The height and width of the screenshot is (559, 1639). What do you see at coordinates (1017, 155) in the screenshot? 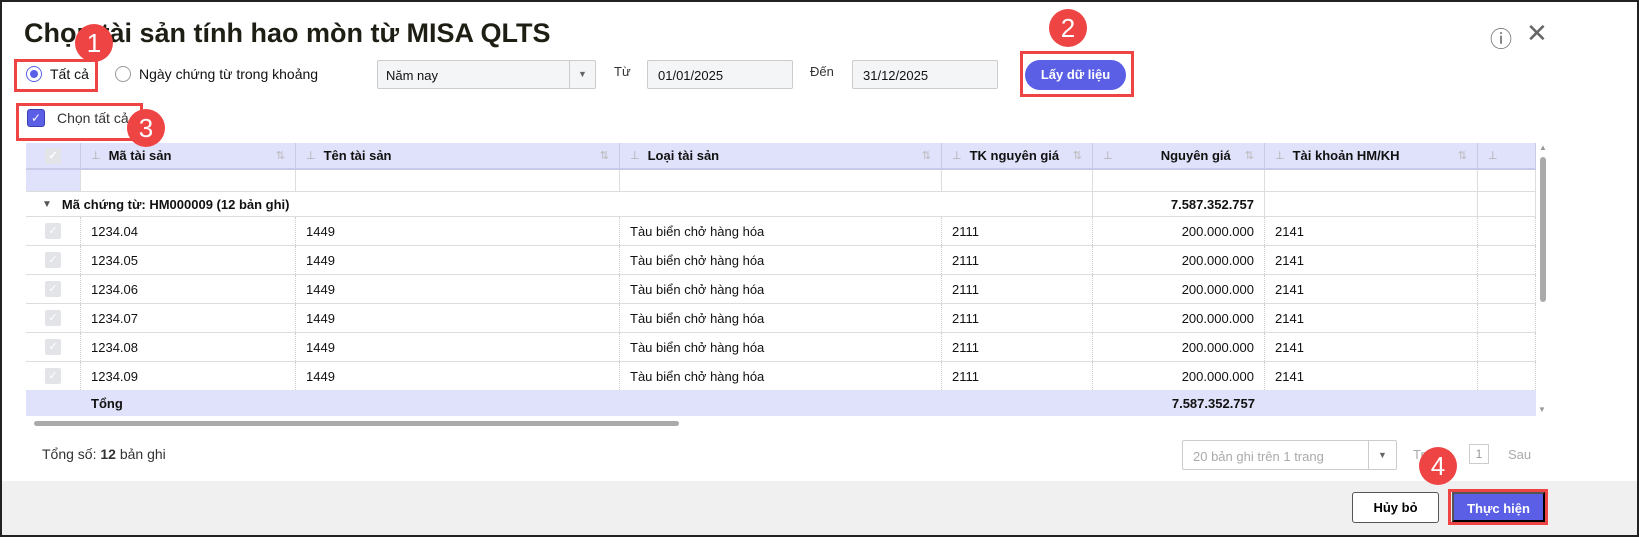
I see `col-tk-nguyen-gia: ⊥ TK nguyên giá ⇅` at bounding box center [1017, 155].